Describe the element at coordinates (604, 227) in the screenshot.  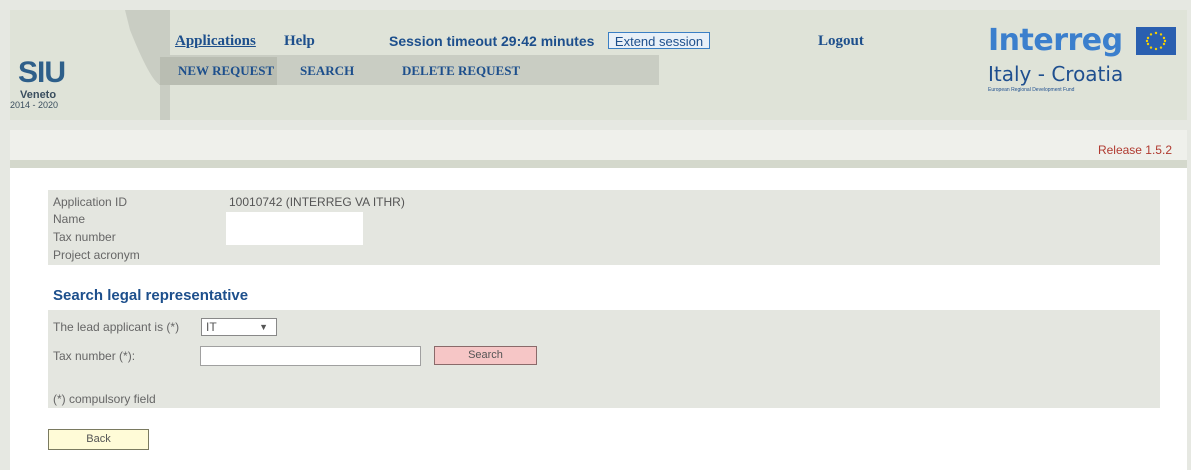
I see `application-info-panel` at that location.